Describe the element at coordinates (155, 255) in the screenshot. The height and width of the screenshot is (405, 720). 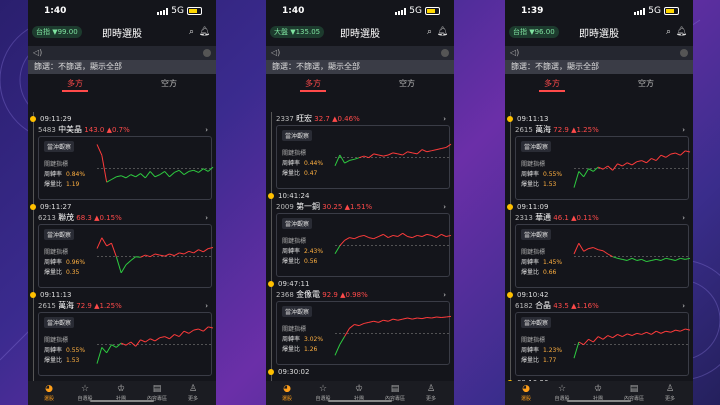
I see `intraday-chart` at that location.